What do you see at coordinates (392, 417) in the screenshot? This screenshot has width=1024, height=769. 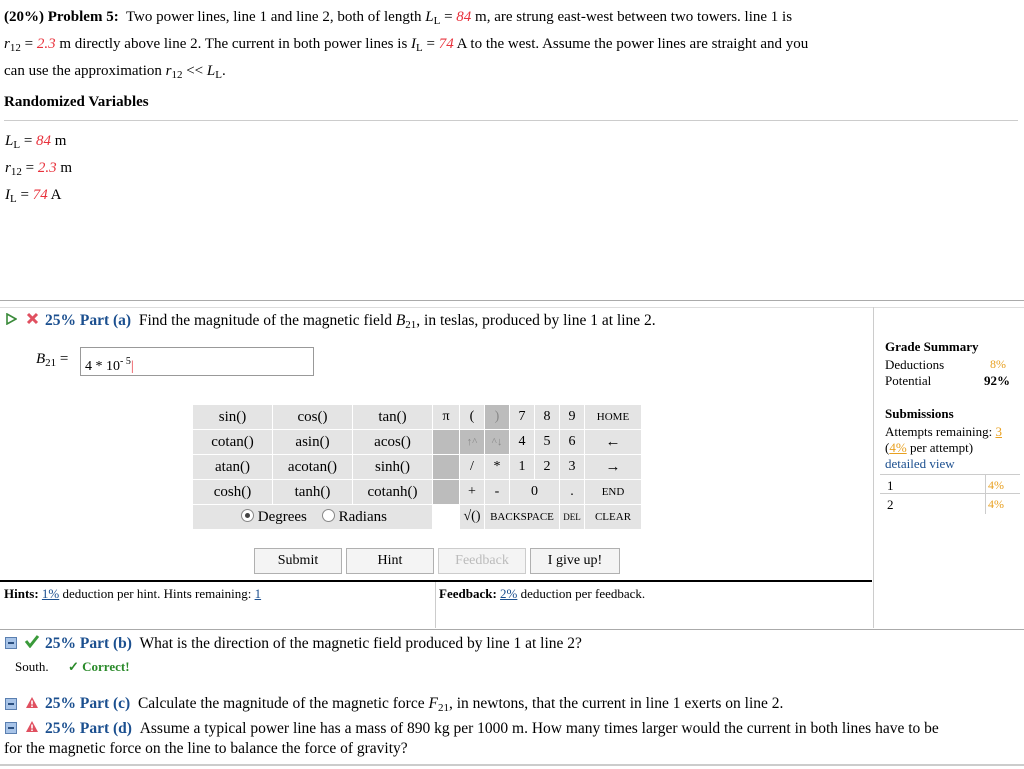 I see `tan-button: tan()` at bounding box center [392, 417].